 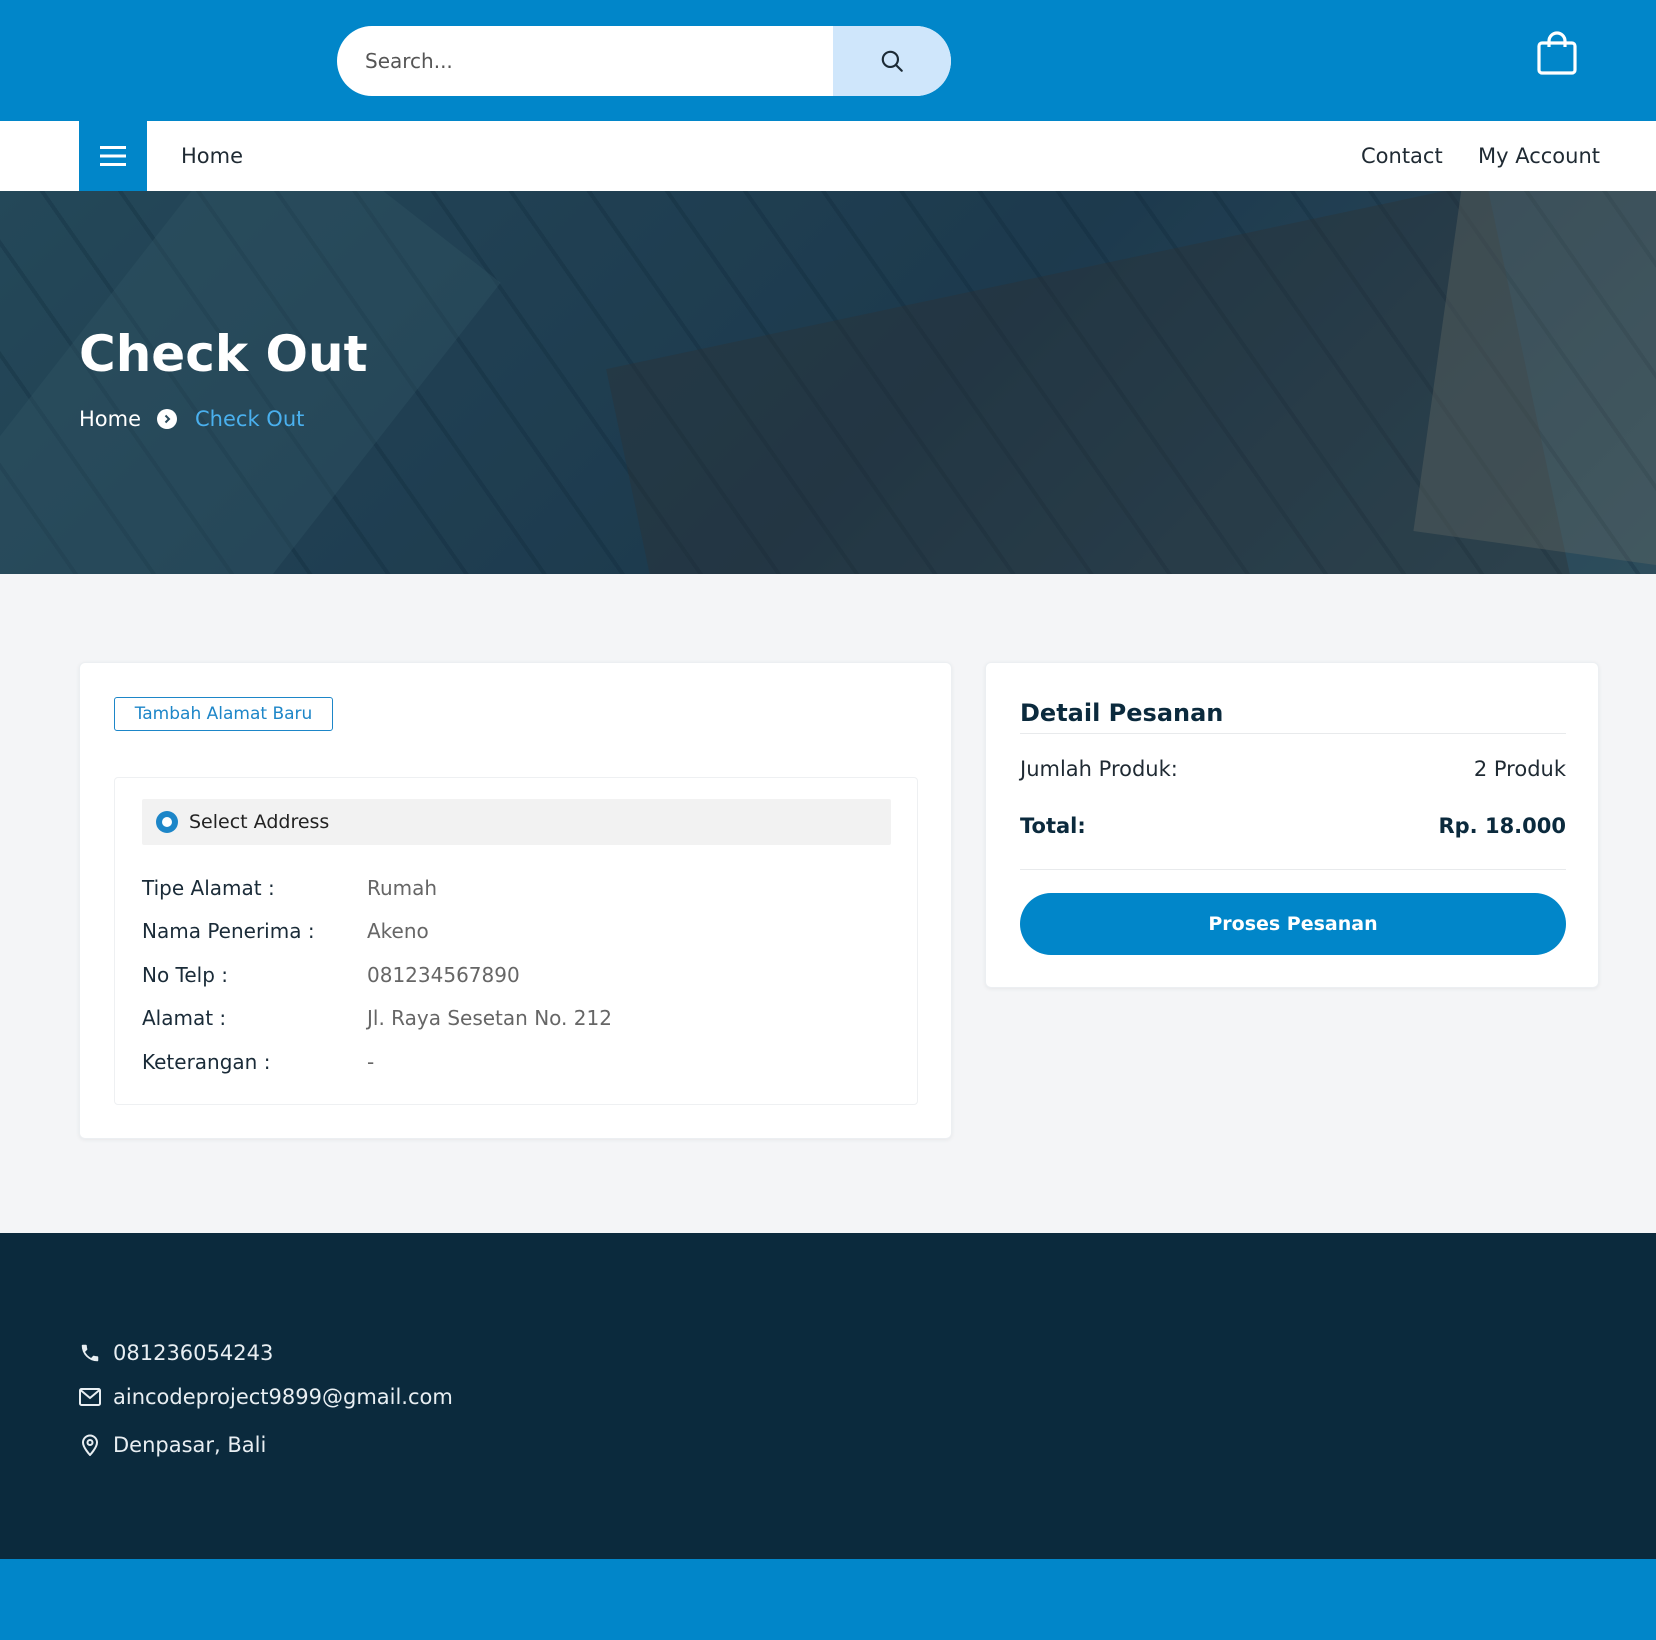 I want to click on field-value: Rumah, so click(x=402, y=888).